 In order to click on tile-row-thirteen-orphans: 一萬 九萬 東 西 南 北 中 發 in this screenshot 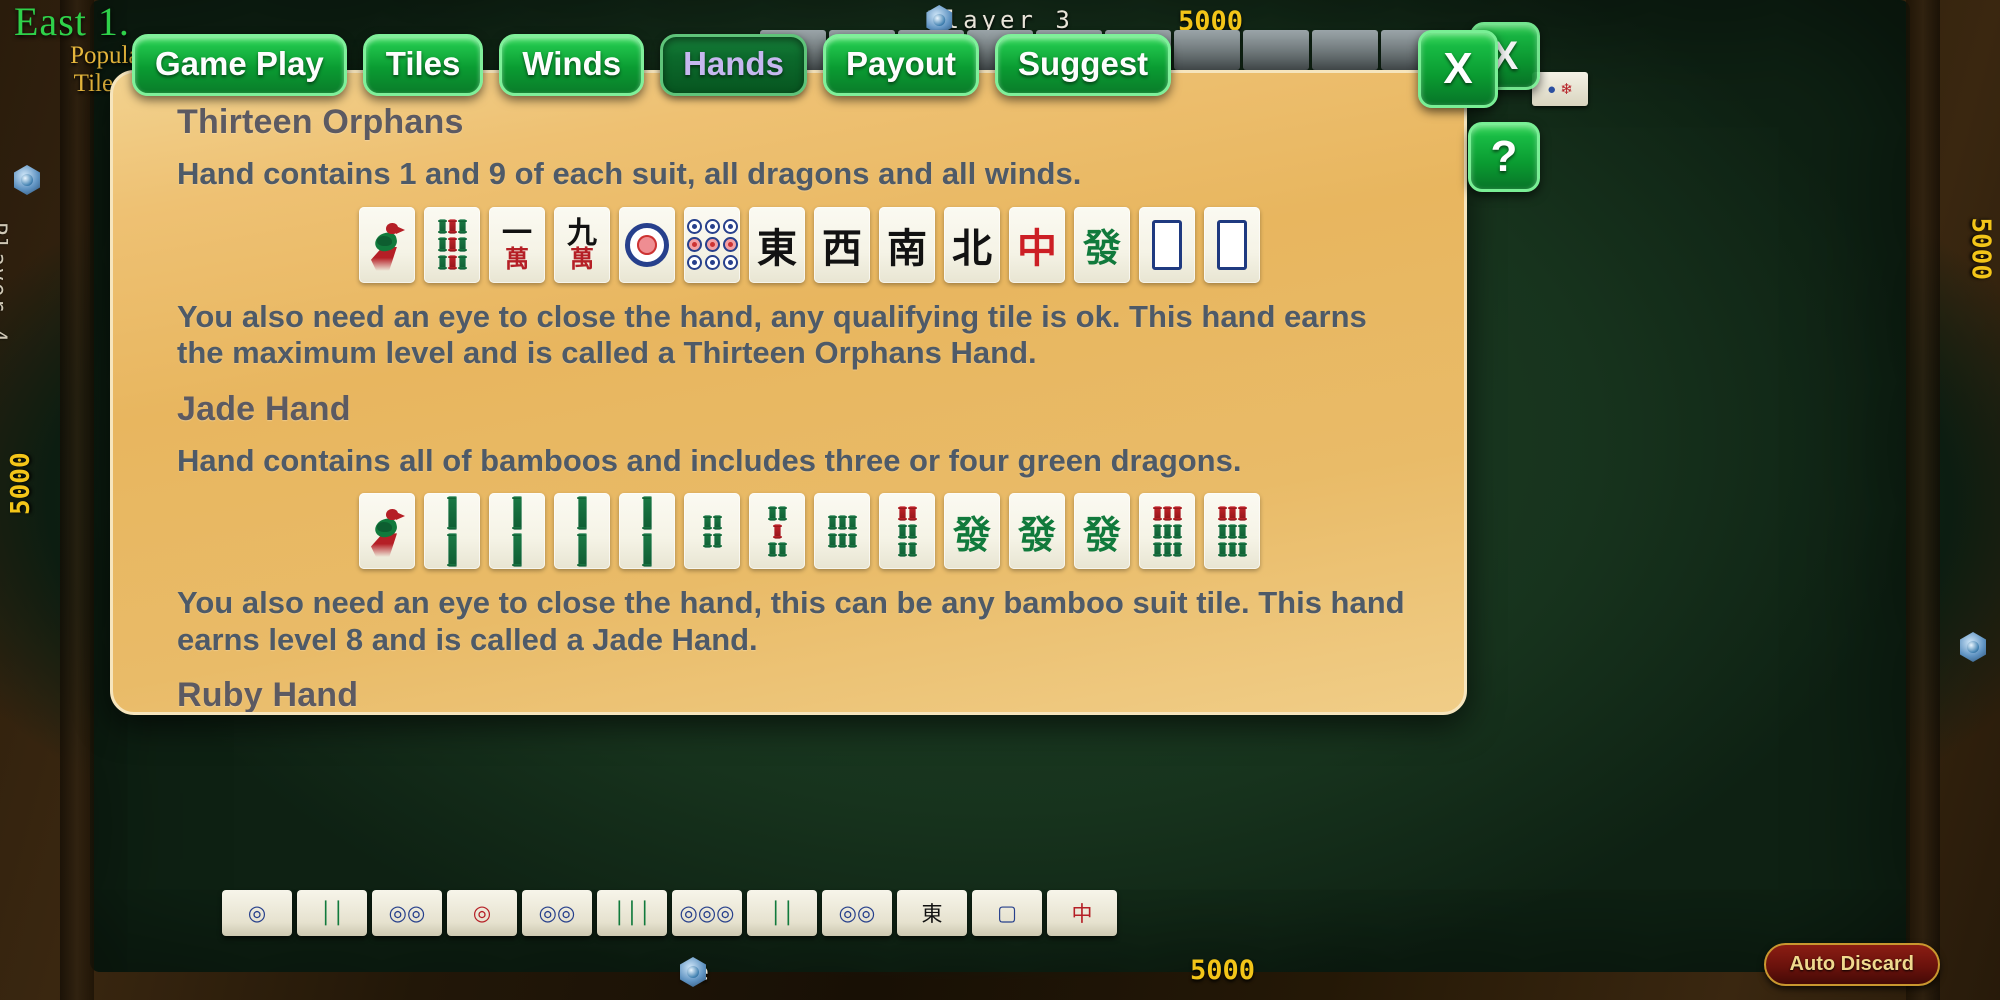, I will do `click(911, 244)`.